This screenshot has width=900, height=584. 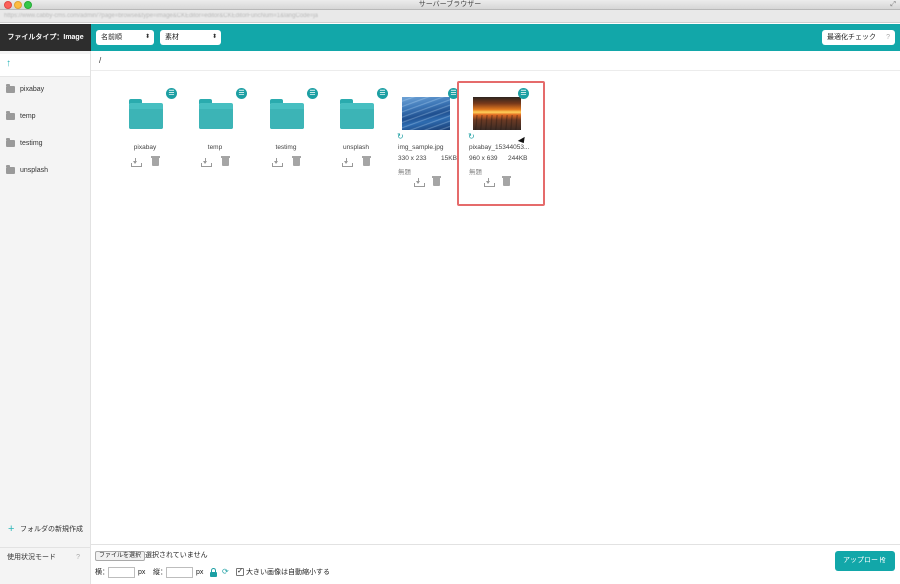 I want to click on new-folder-label: フォルダの新規作成, so click(x=51, y=529).